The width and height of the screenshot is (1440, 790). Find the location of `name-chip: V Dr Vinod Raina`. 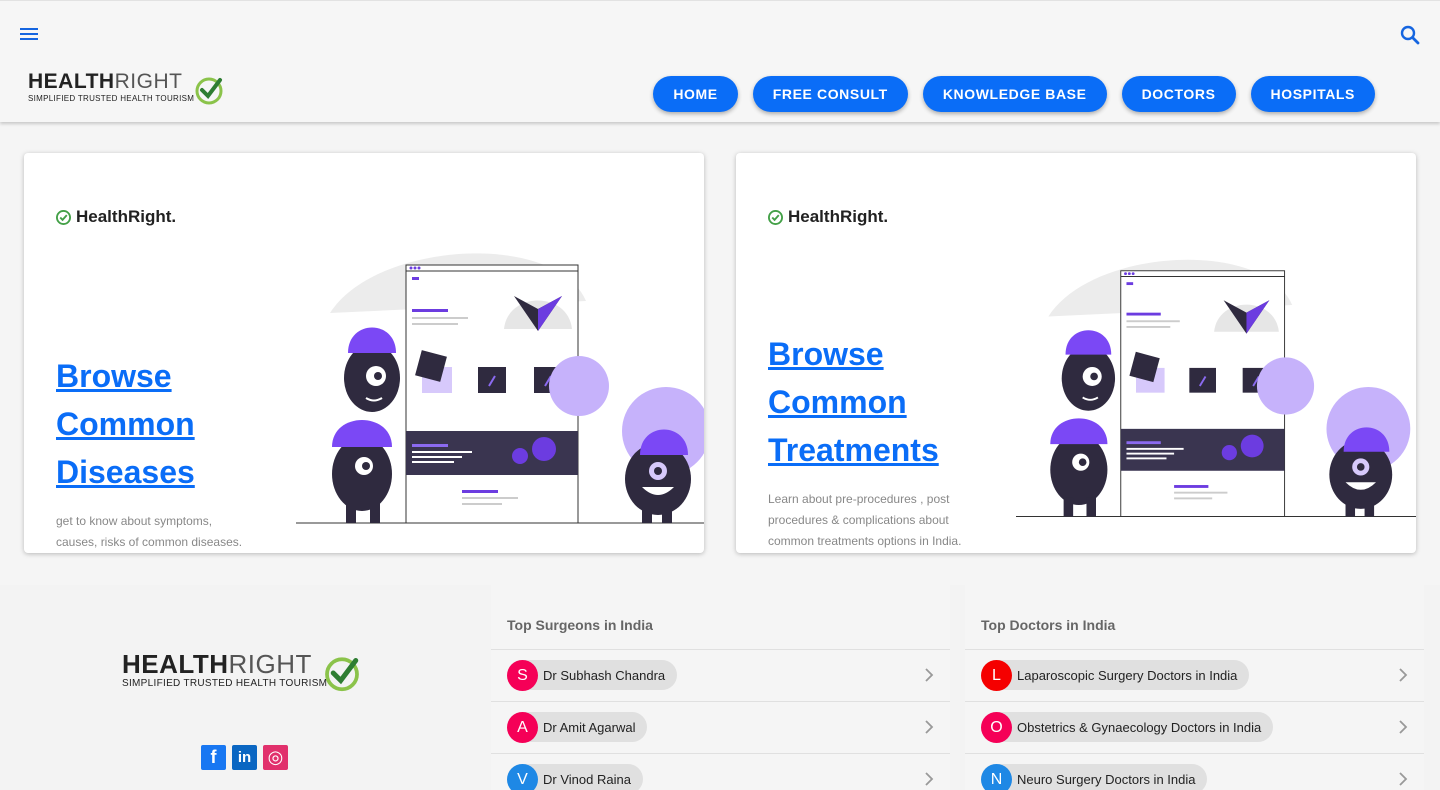

name-chip: V Dr Vinod Raina is located at coordinates (575, 776).